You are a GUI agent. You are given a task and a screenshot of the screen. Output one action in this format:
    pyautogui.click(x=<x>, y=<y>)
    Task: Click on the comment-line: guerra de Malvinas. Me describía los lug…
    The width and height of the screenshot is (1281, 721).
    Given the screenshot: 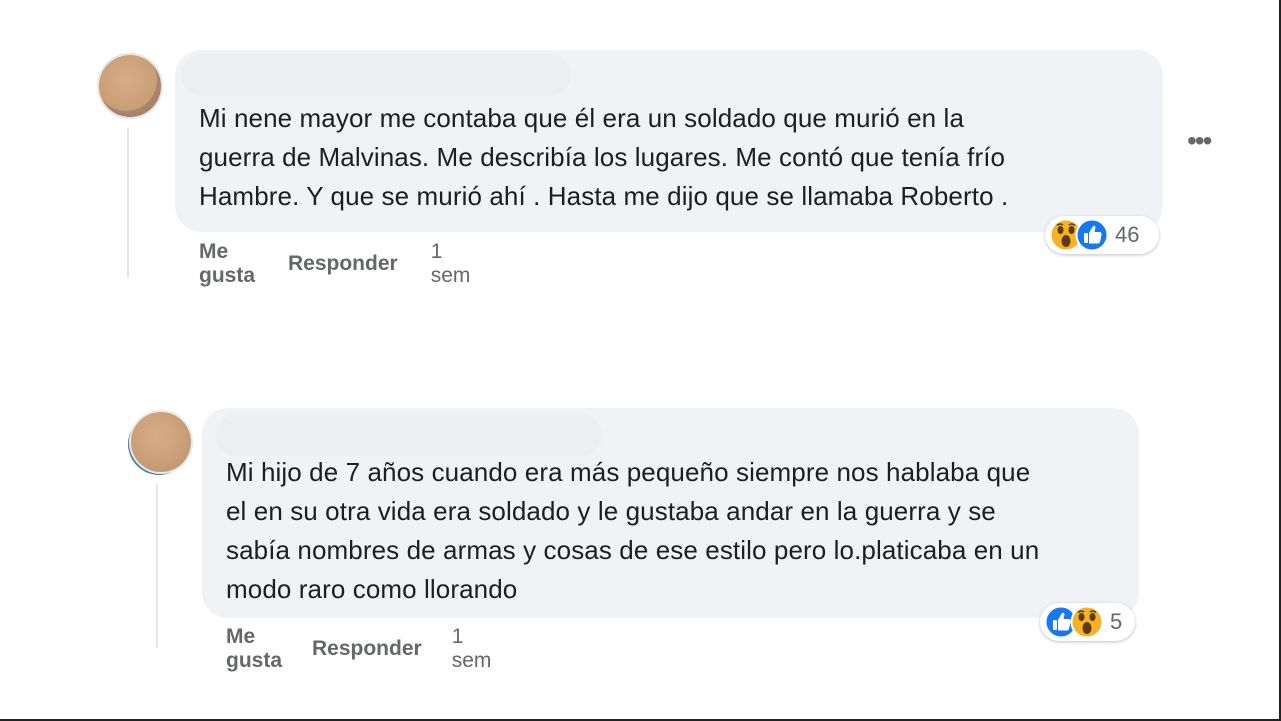 What is the action you would take?
    pyautogui.click(x=602, y=157)
    